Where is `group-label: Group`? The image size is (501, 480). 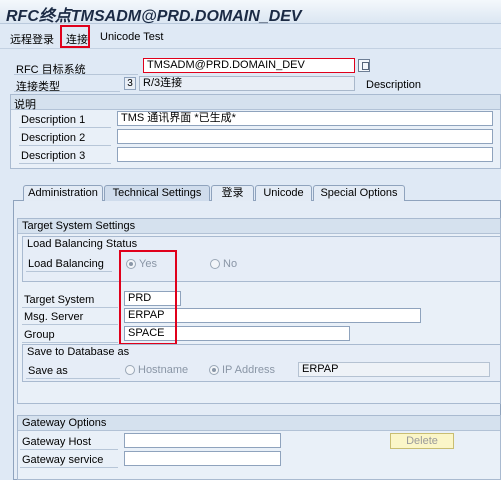 group-label: Group is located at coordinates (39, 335).